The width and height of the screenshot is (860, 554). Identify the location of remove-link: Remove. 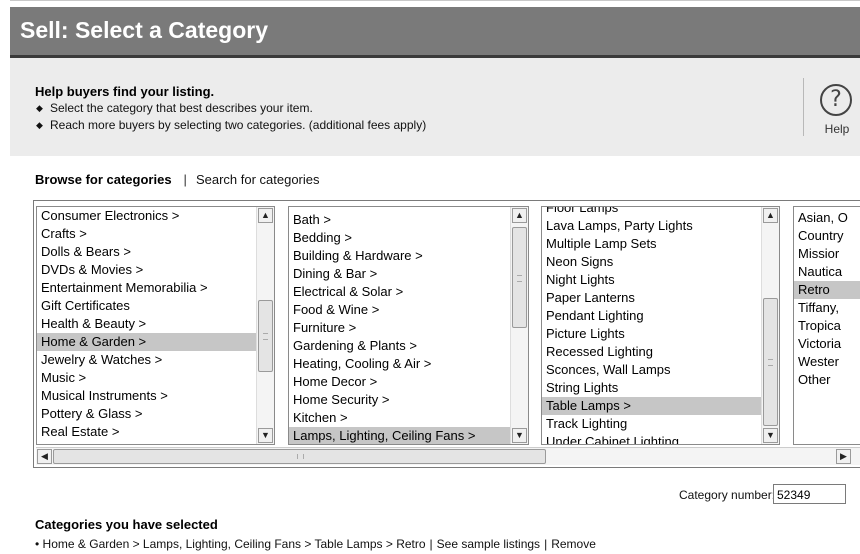
(573, 544).